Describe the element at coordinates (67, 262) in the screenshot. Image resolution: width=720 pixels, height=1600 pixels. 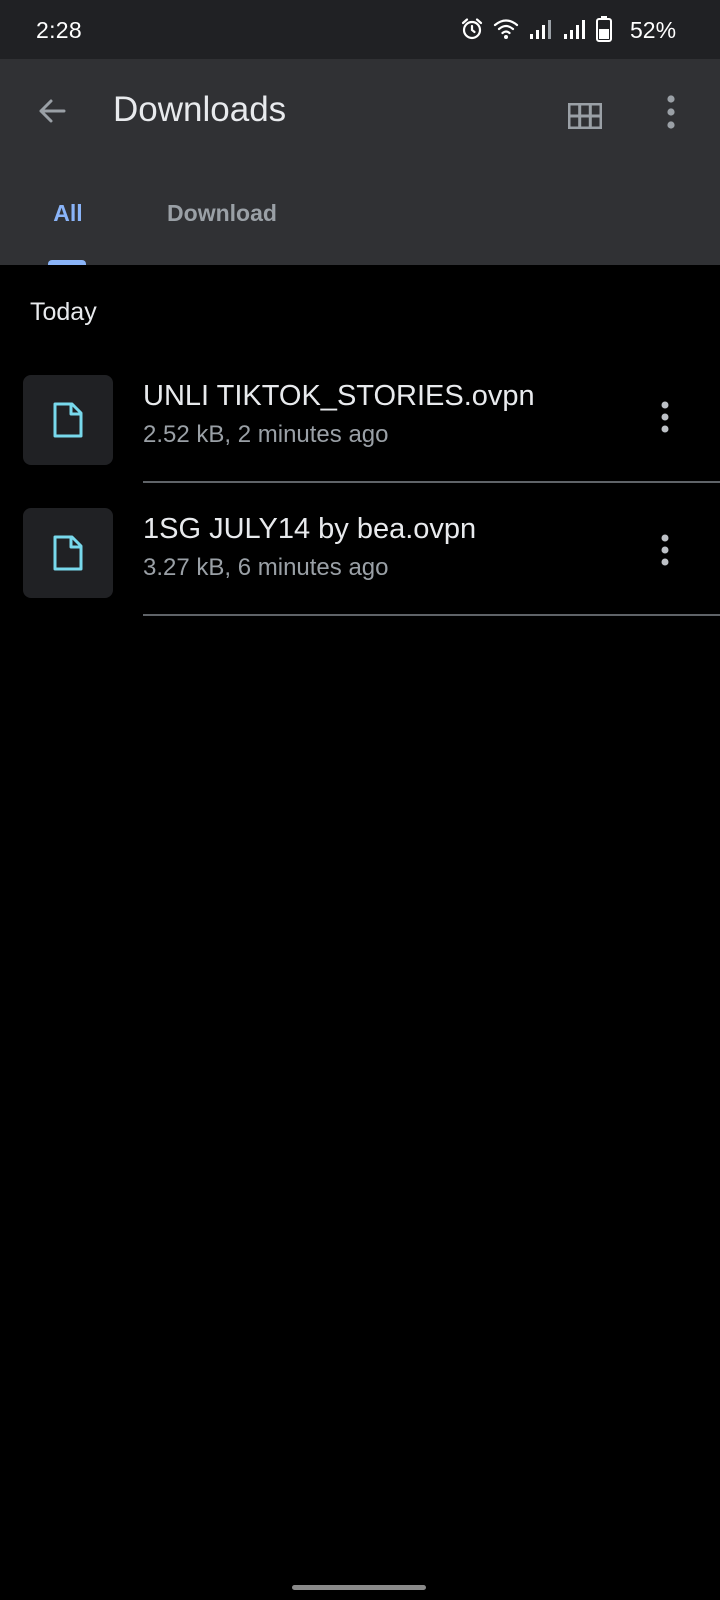
I see `tab-indicator` at that location.